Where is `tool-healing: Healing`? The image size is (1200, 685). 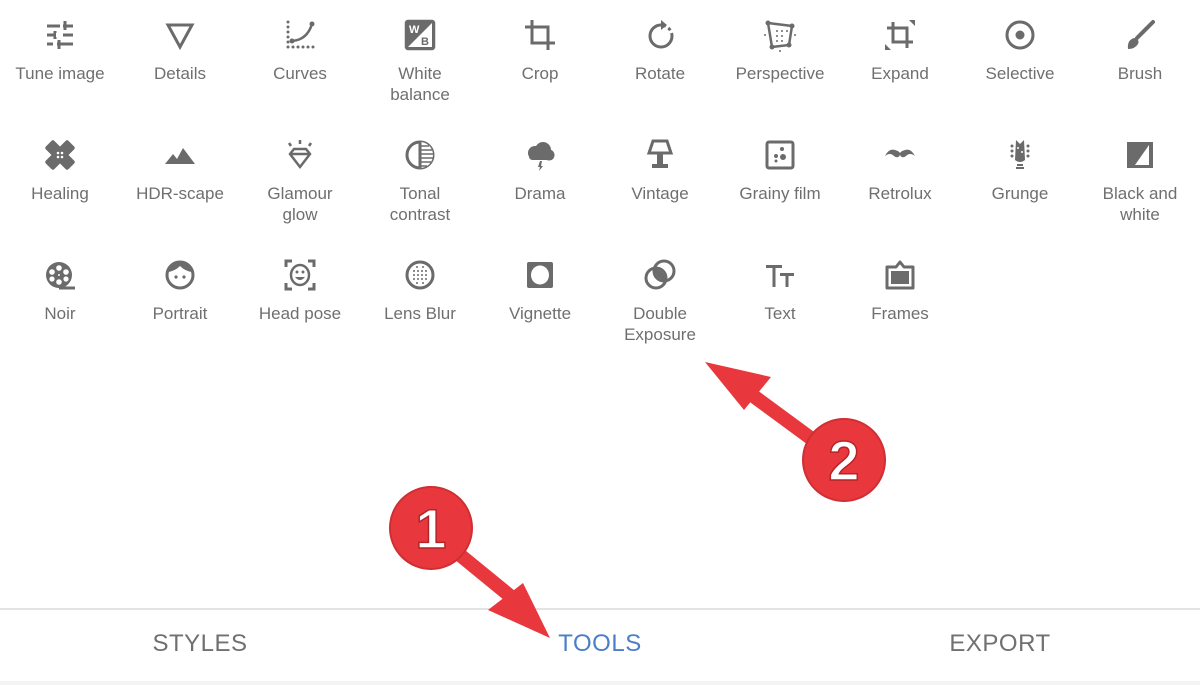
tool-healing: Healing is located at coordinates (60, 162).